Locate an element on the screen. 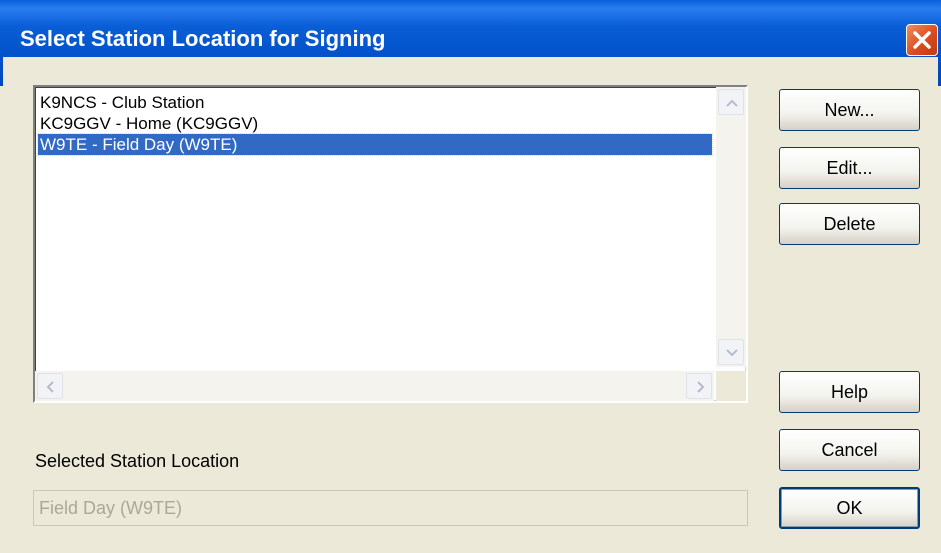  list-item-station-0: K9NCS - Club Station is located at coordinates (121, 102).